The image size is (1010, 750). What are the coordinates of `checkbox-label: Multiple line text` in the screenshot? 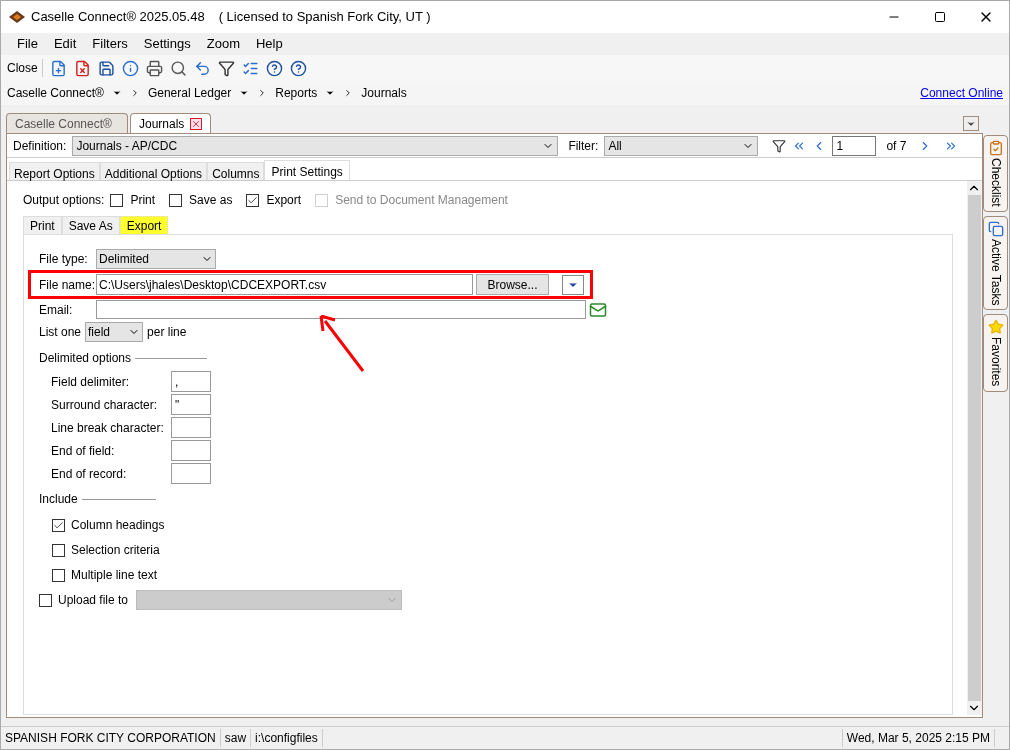 It's located at (114, 575).